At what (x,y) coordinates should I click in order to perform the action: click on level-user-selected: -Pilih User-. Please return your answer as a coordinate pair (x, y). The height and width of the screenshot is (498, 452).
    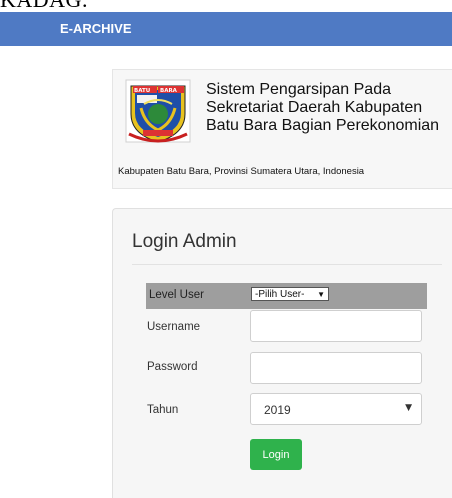
    Looking at the image, I should click on (280, 294).